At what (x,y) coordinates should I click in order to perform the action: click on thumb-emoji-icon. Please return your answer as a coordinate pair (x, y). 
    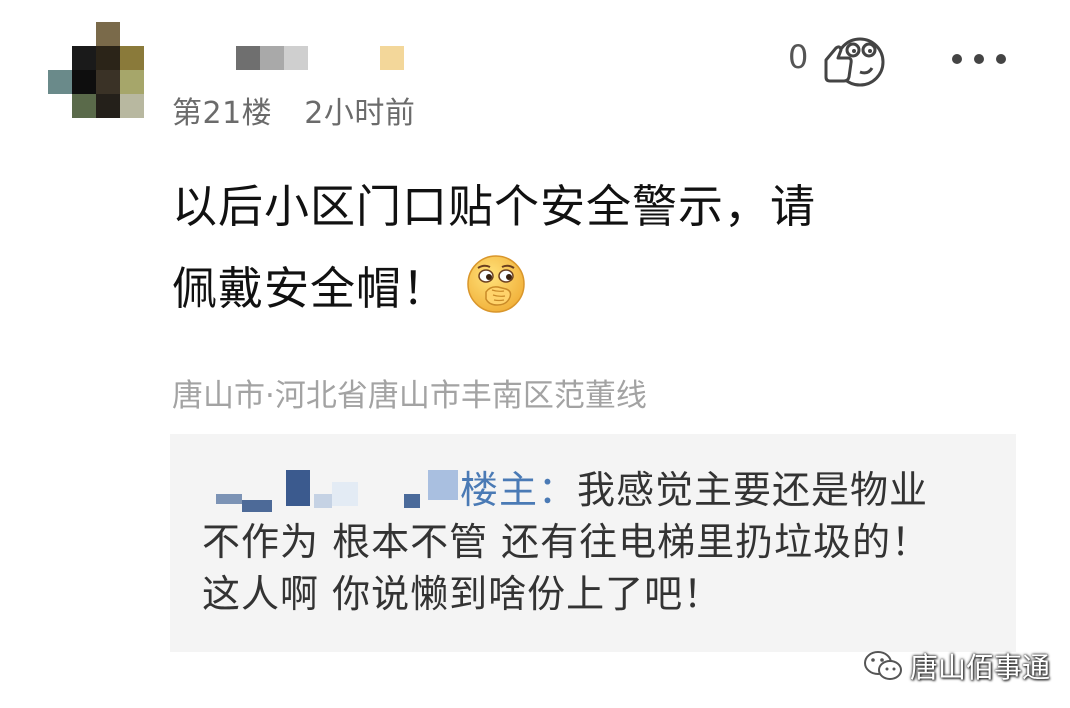
    Looking at the image, I should click on (853, 60).